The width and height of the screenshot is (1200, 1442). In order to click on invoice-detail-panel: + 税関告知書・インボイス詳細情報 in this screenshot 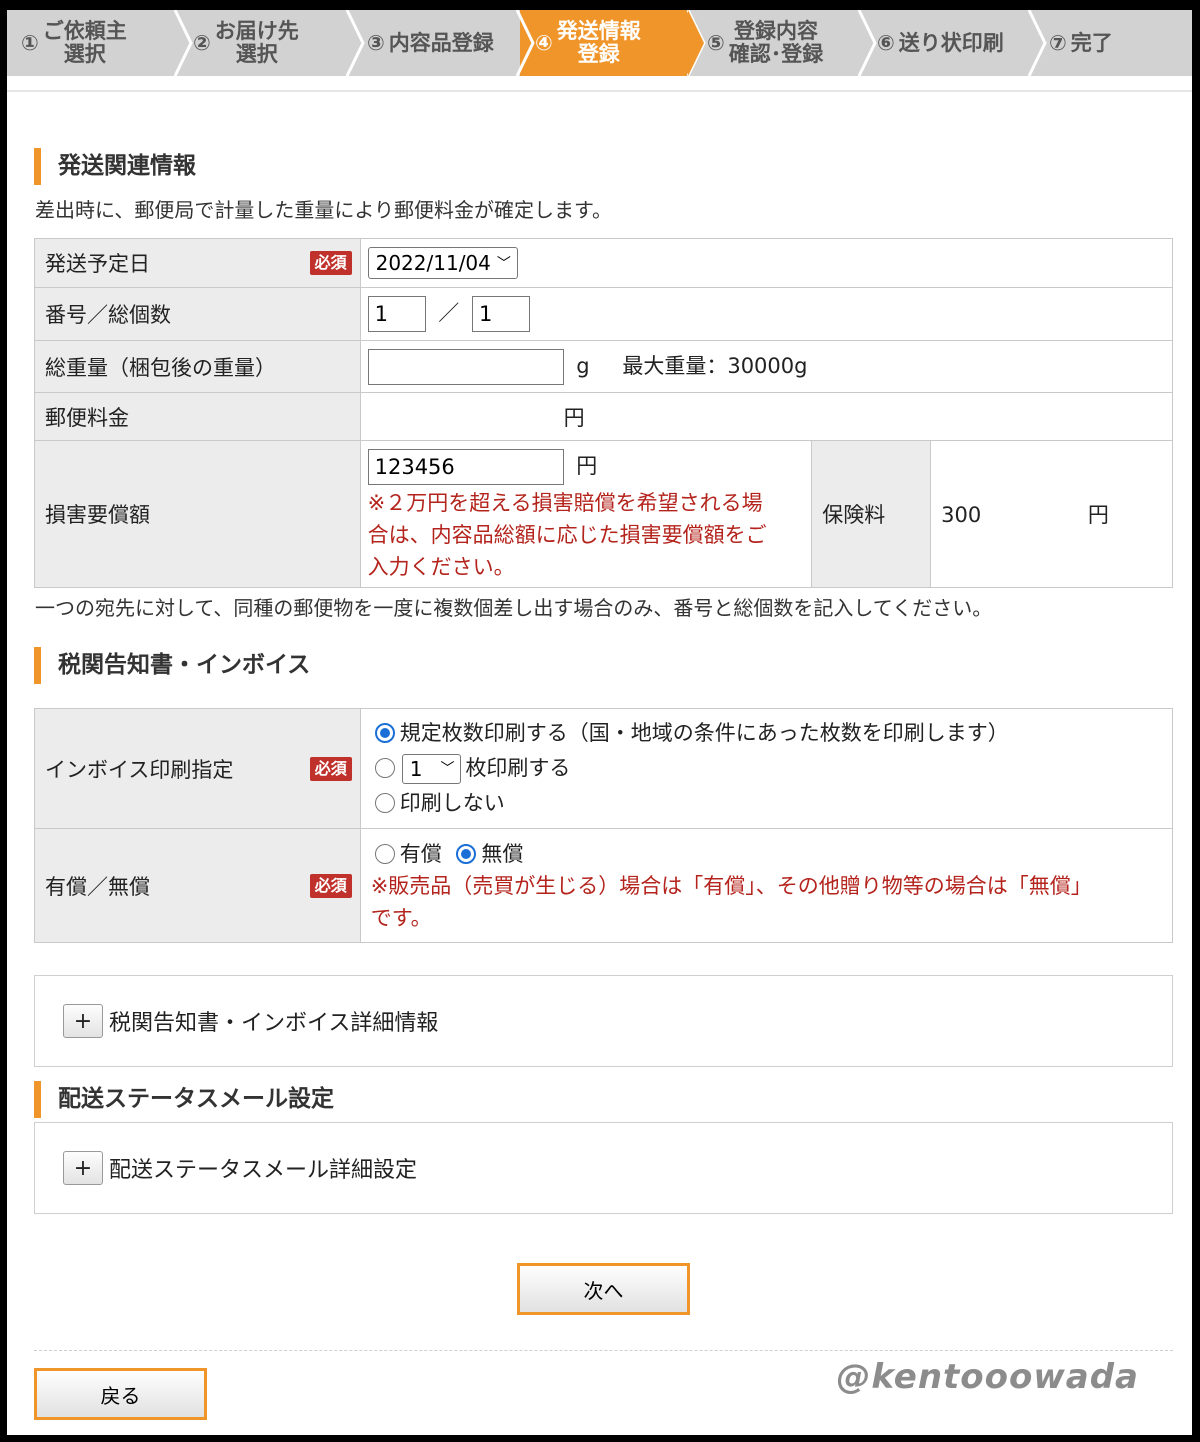, I will do `click(603, 1021)`.